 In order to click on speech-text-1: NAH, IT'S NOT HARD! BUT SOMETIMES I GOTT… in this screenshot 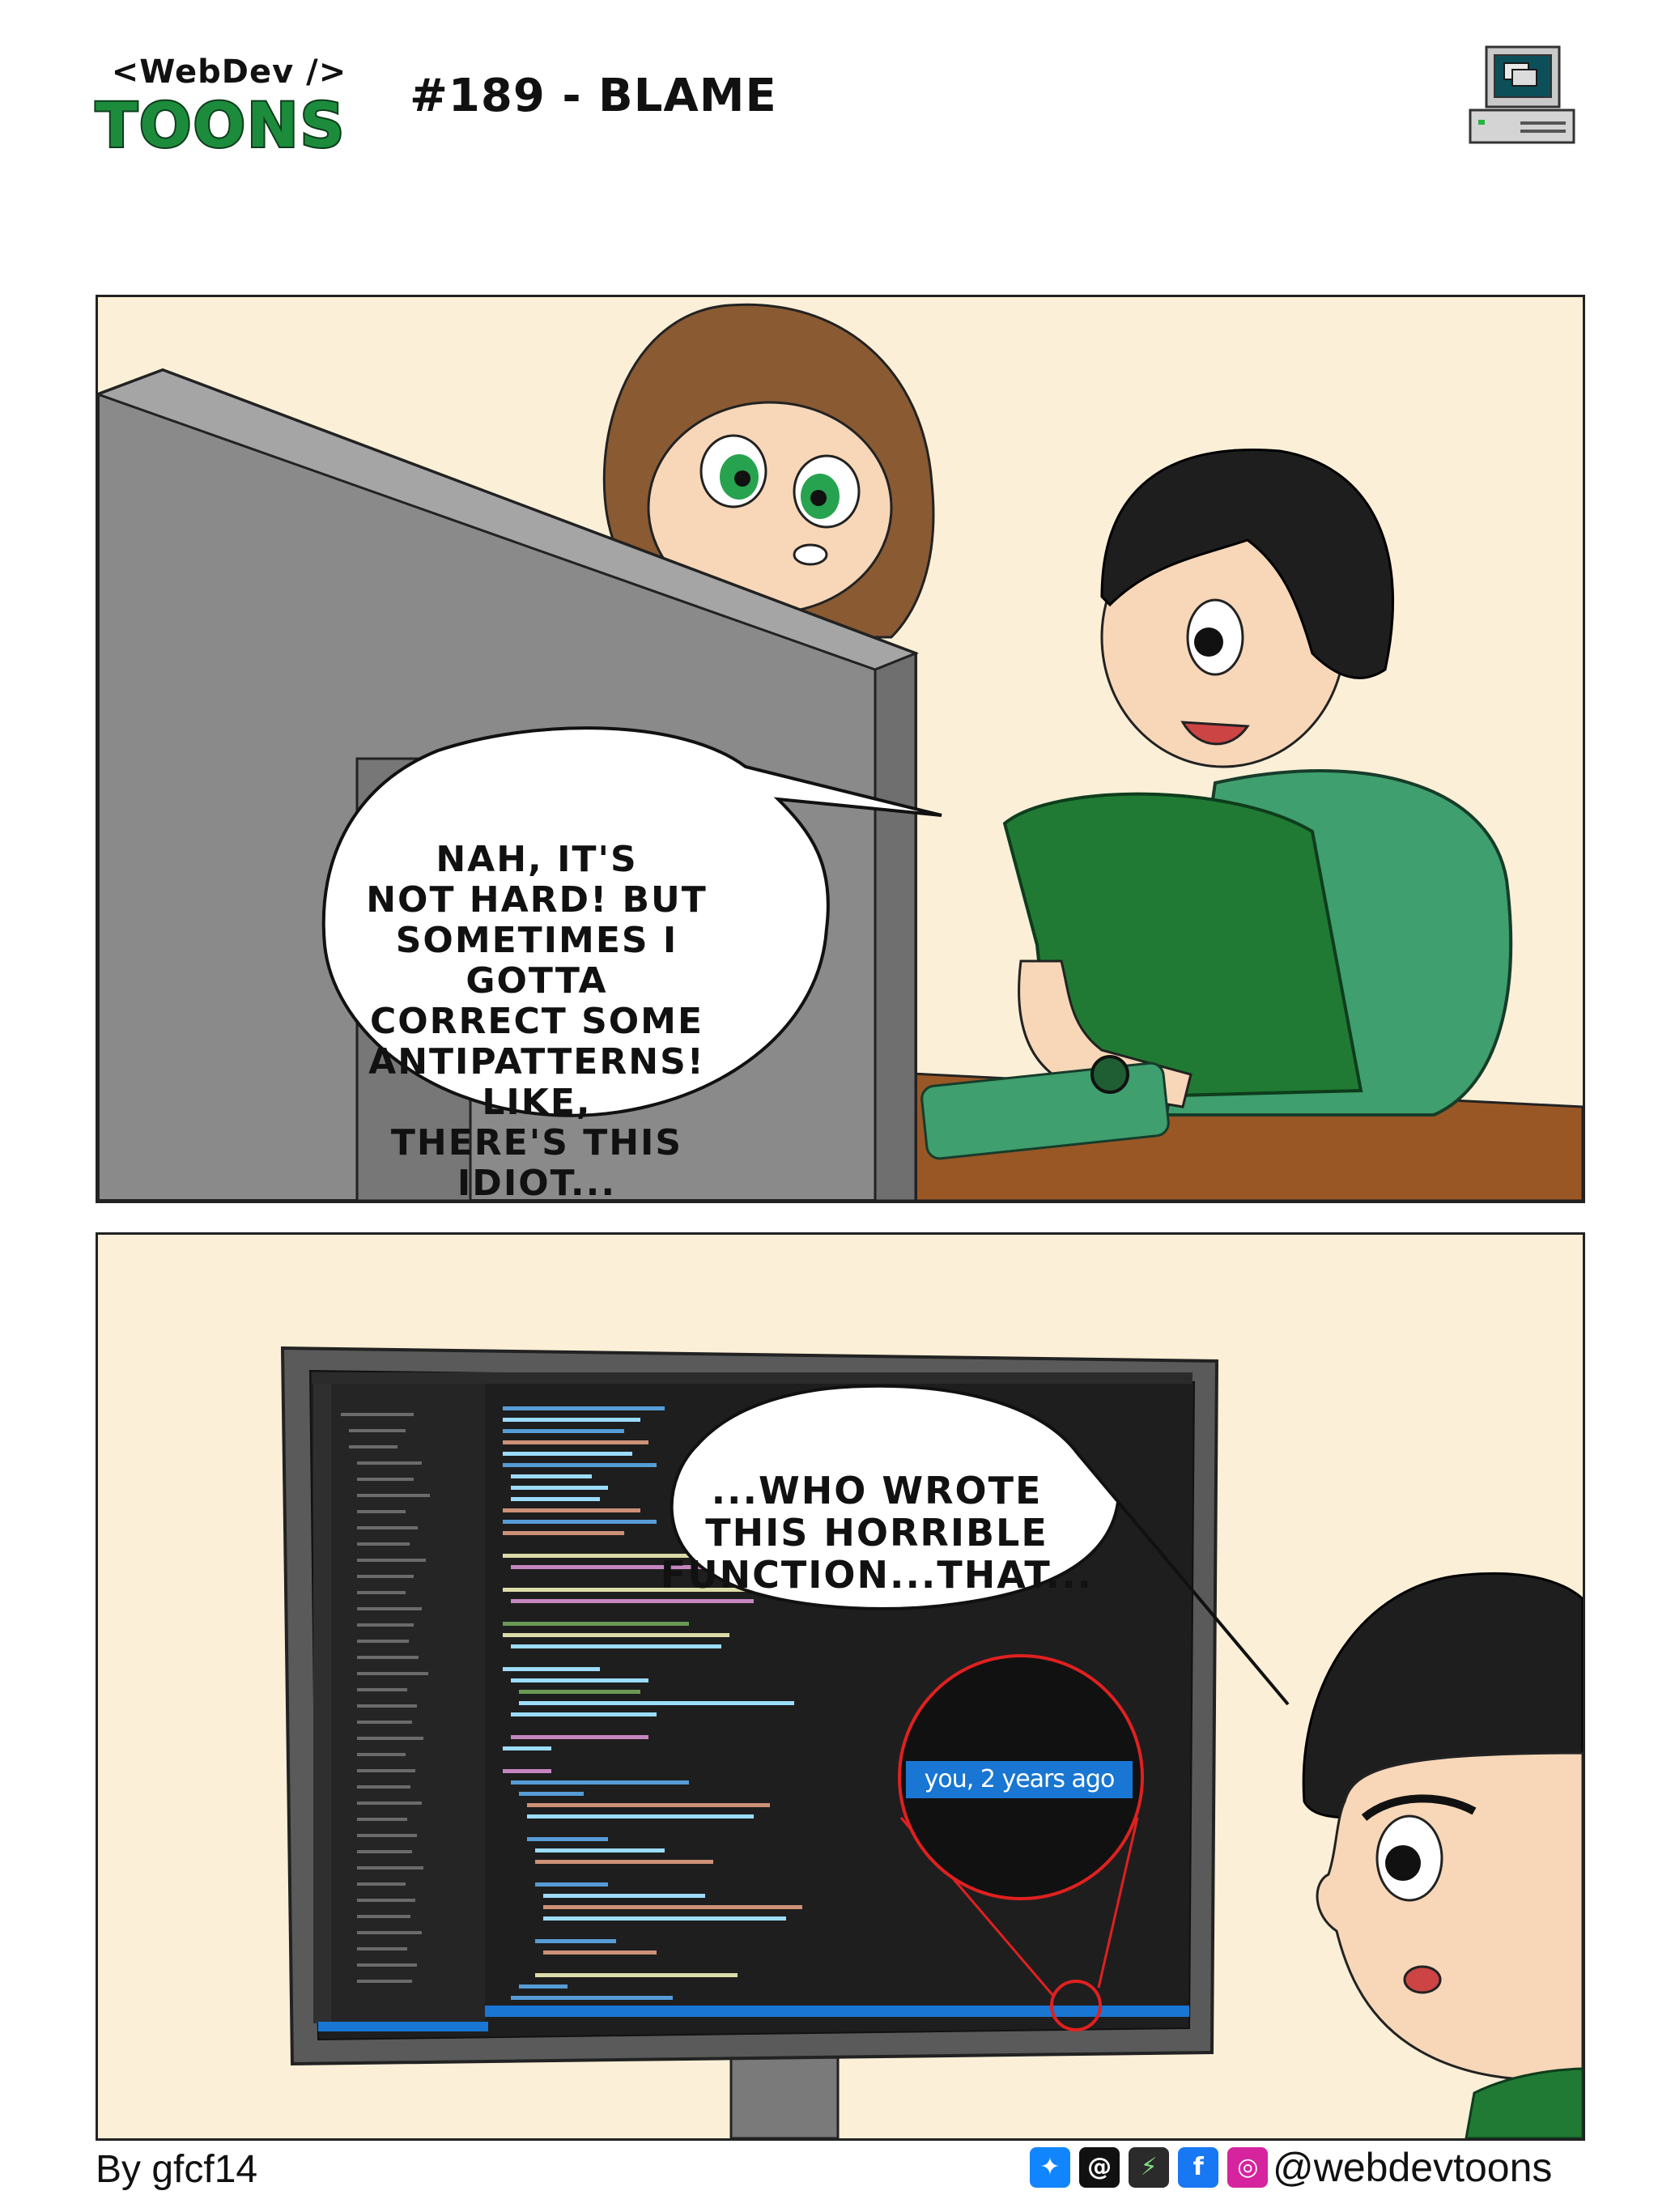, I will do `click(537, 1021)`.